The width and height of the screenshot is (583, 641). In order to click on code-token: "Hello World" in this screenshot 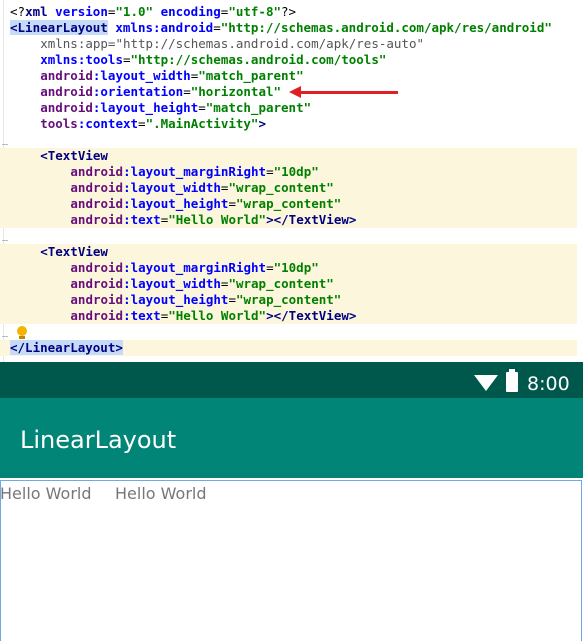, I will do `click(217, 219)`.